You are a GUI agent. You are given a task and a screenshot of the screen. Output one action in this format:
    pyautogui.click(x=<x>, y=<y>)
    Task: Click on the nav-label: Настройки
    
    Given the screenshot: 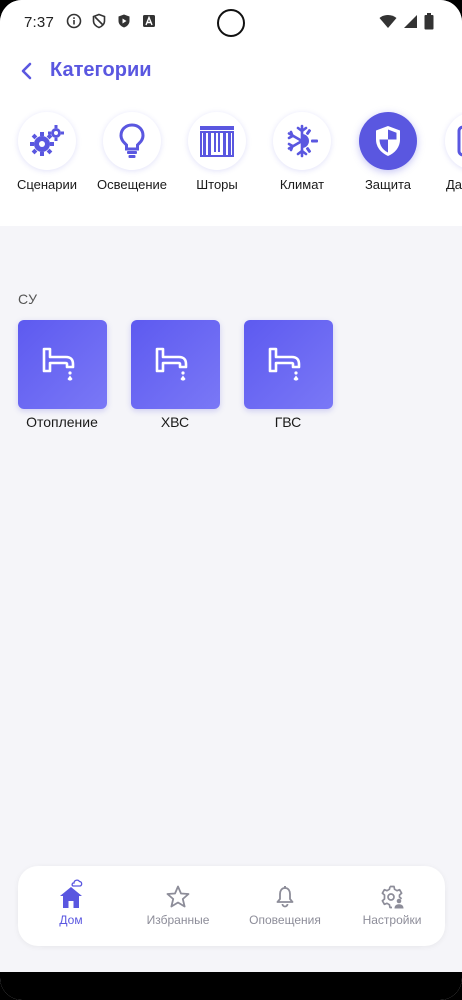 What is the action you would take?
    pyautogui.click(x=392, y=920)
    